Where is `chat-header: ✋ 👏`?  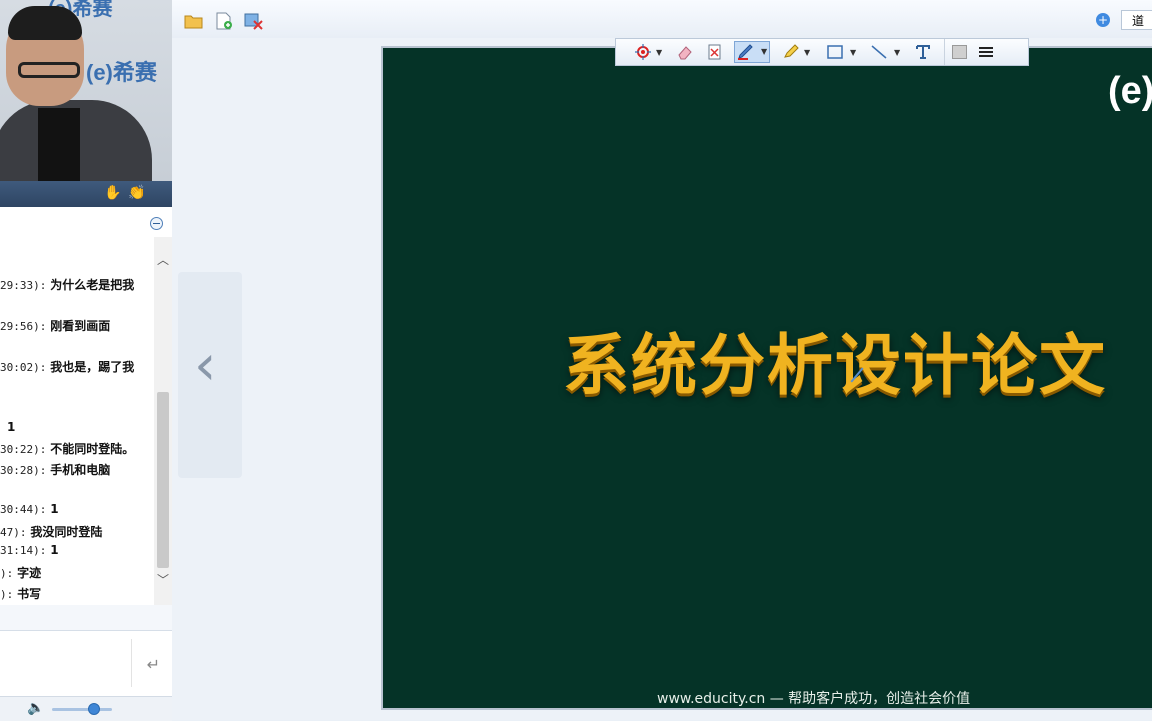 chat-header: ✋ 👏 is located at coordinates (86, 194).